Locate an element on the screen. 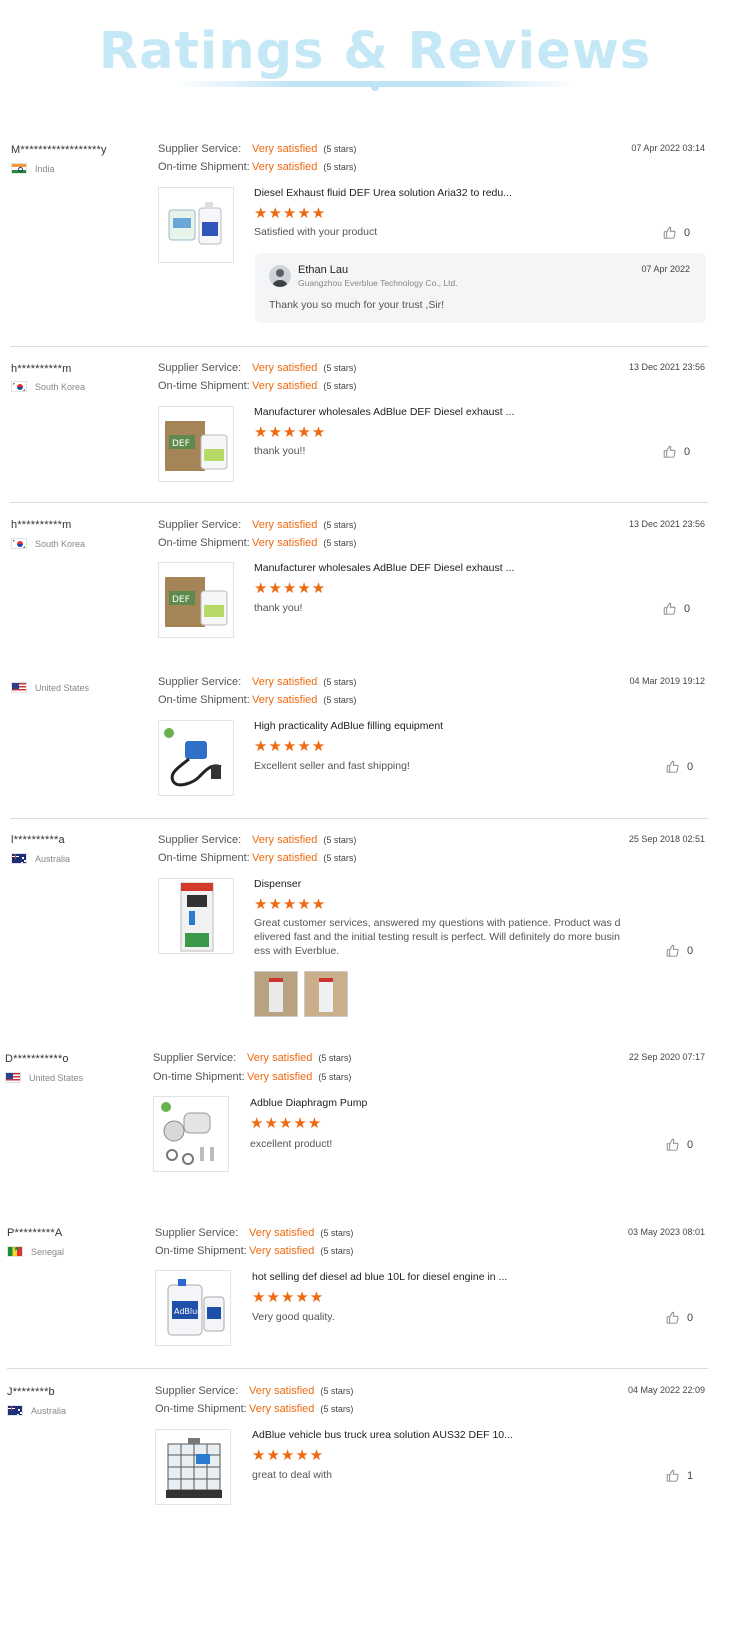 Image resolution: width=750 pixels, height=1647 pixels. review-date: 25 Sep 2018 02:51 is located at coordinates (666, 839).